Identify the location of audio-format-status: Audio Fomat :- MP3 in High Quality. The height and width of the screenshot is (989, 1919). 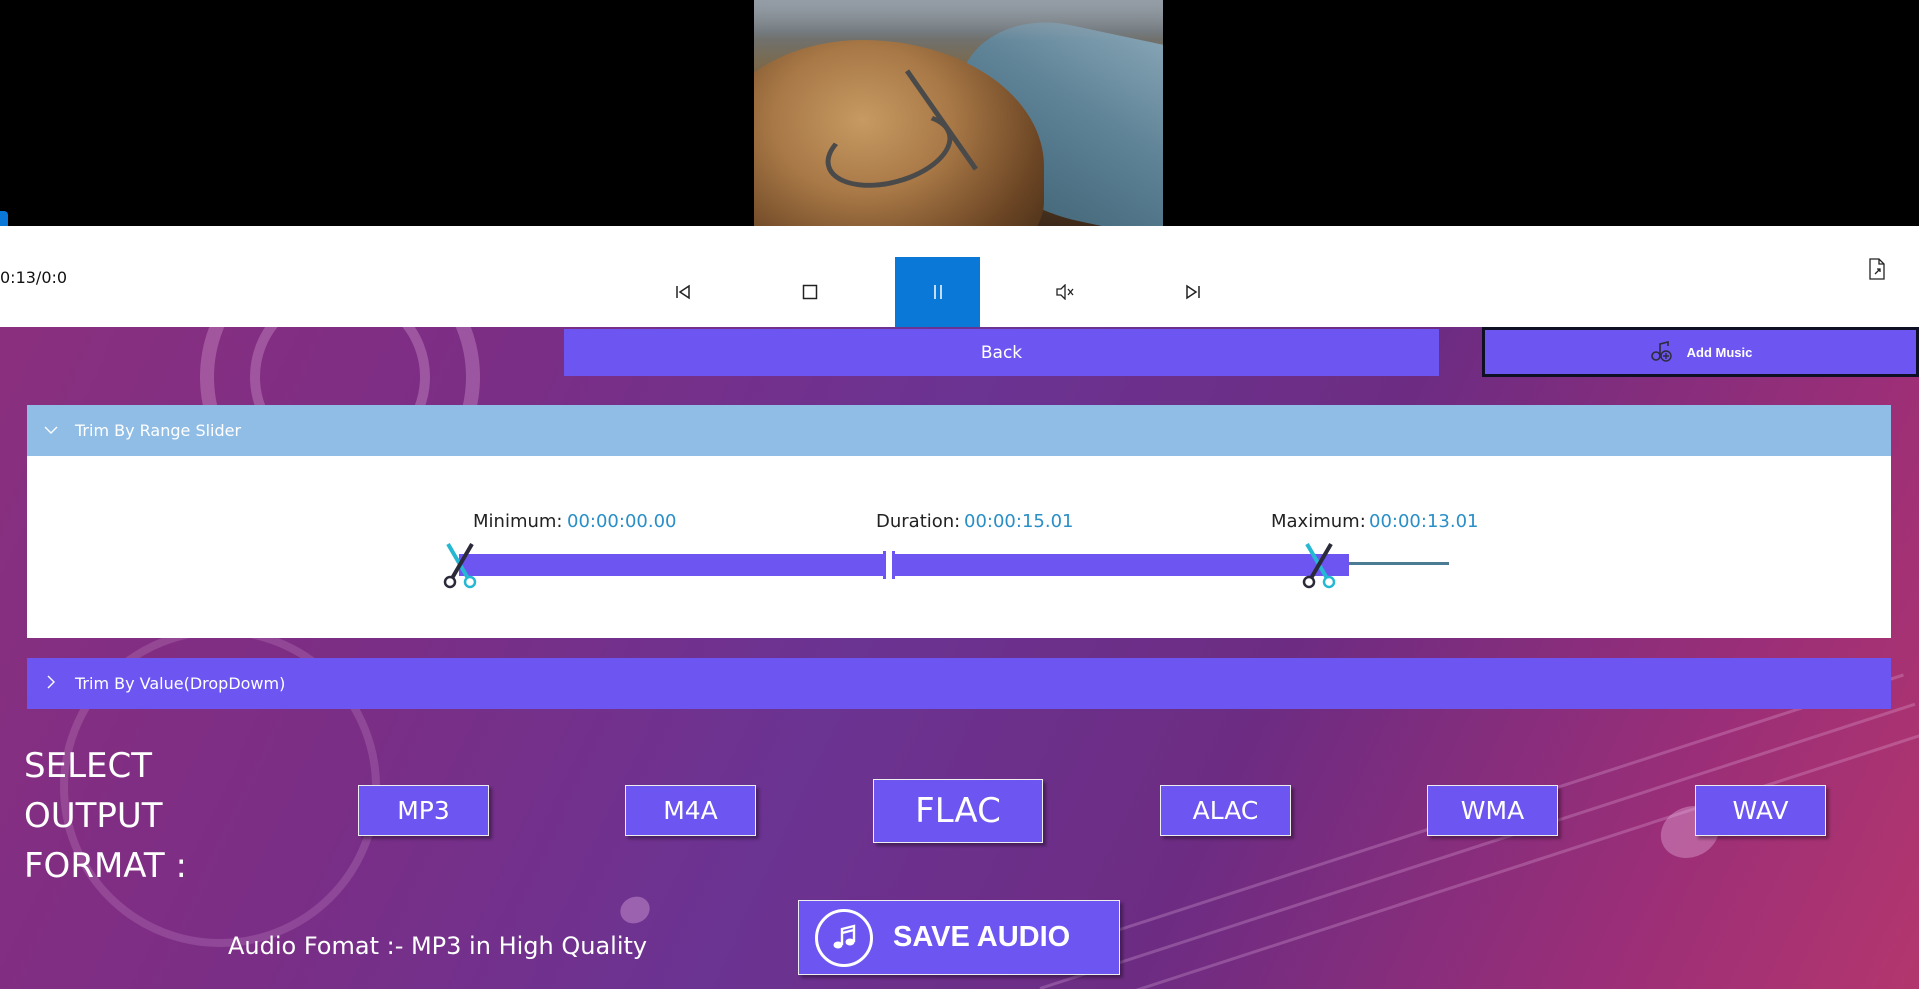
(438, 946).